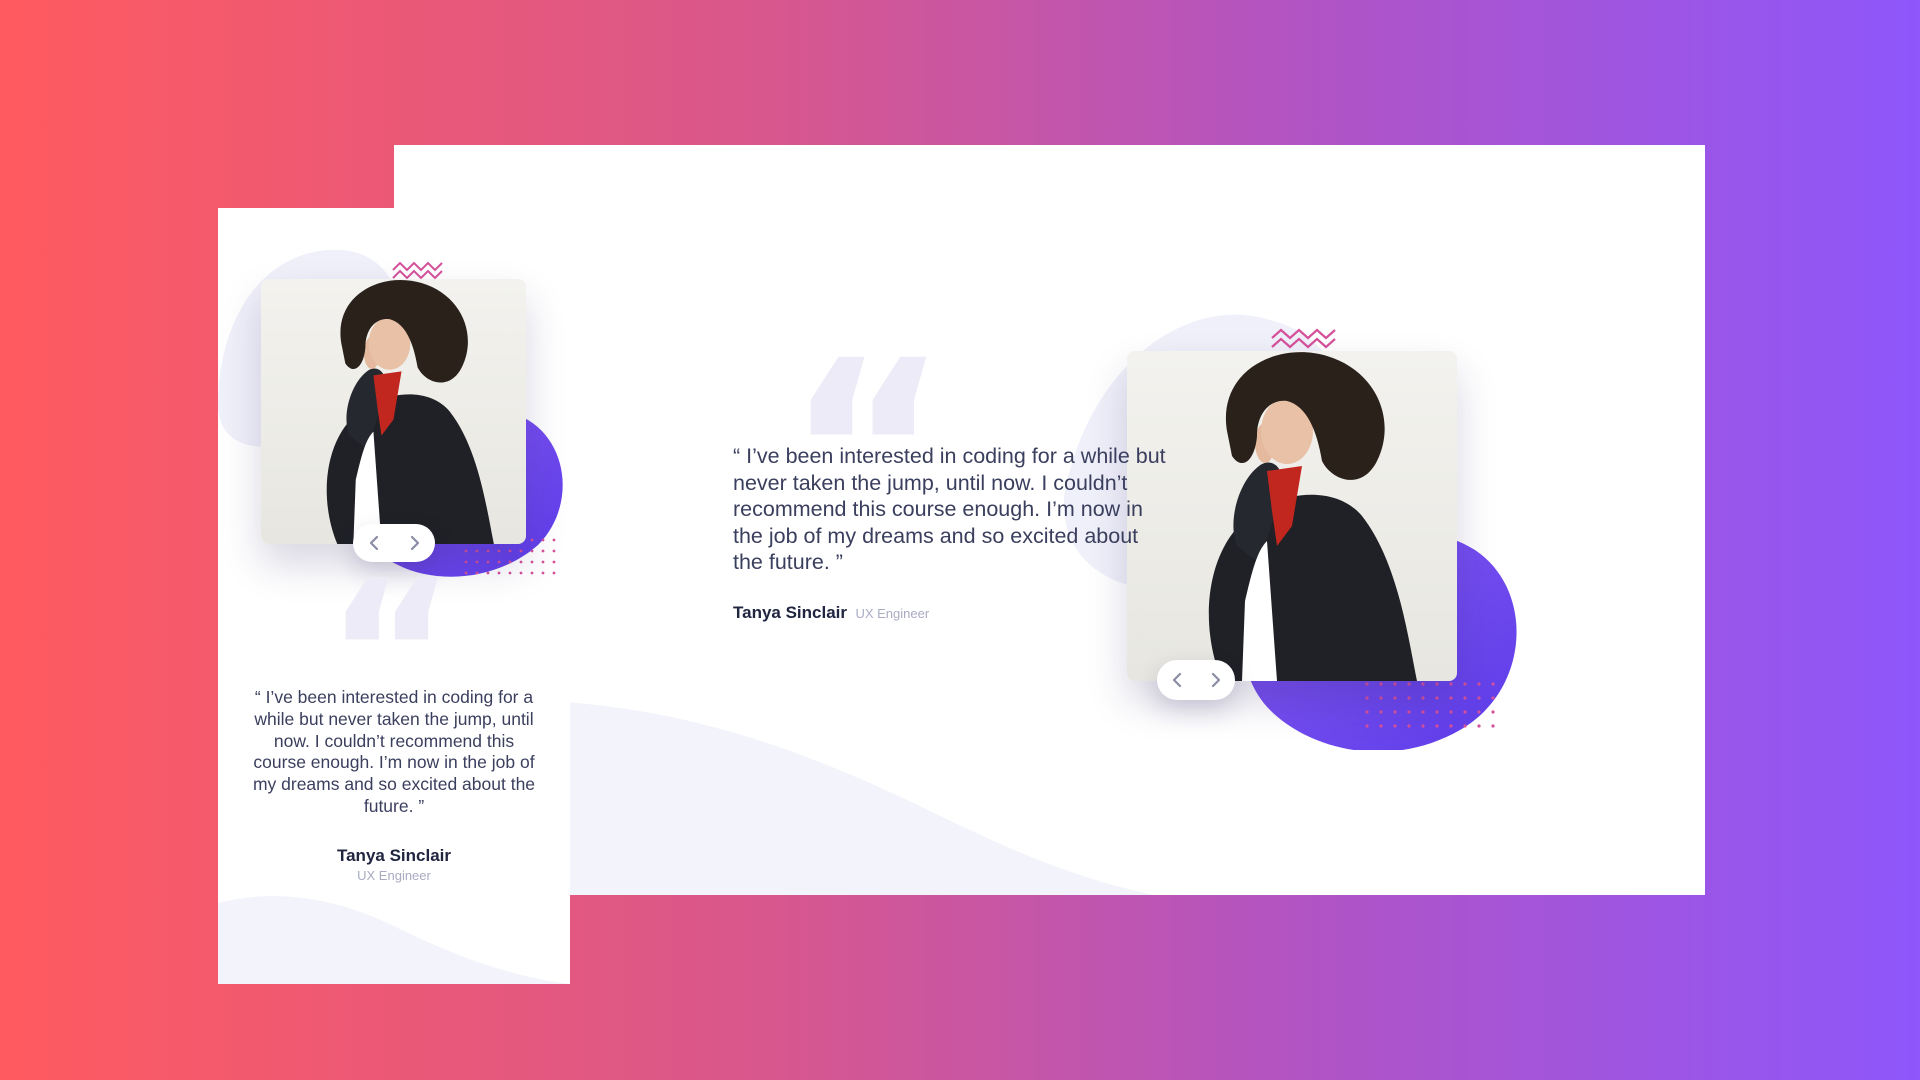 This screenshot has height=1080, width=1920. I want to click on next-button, so click(1216, 680).